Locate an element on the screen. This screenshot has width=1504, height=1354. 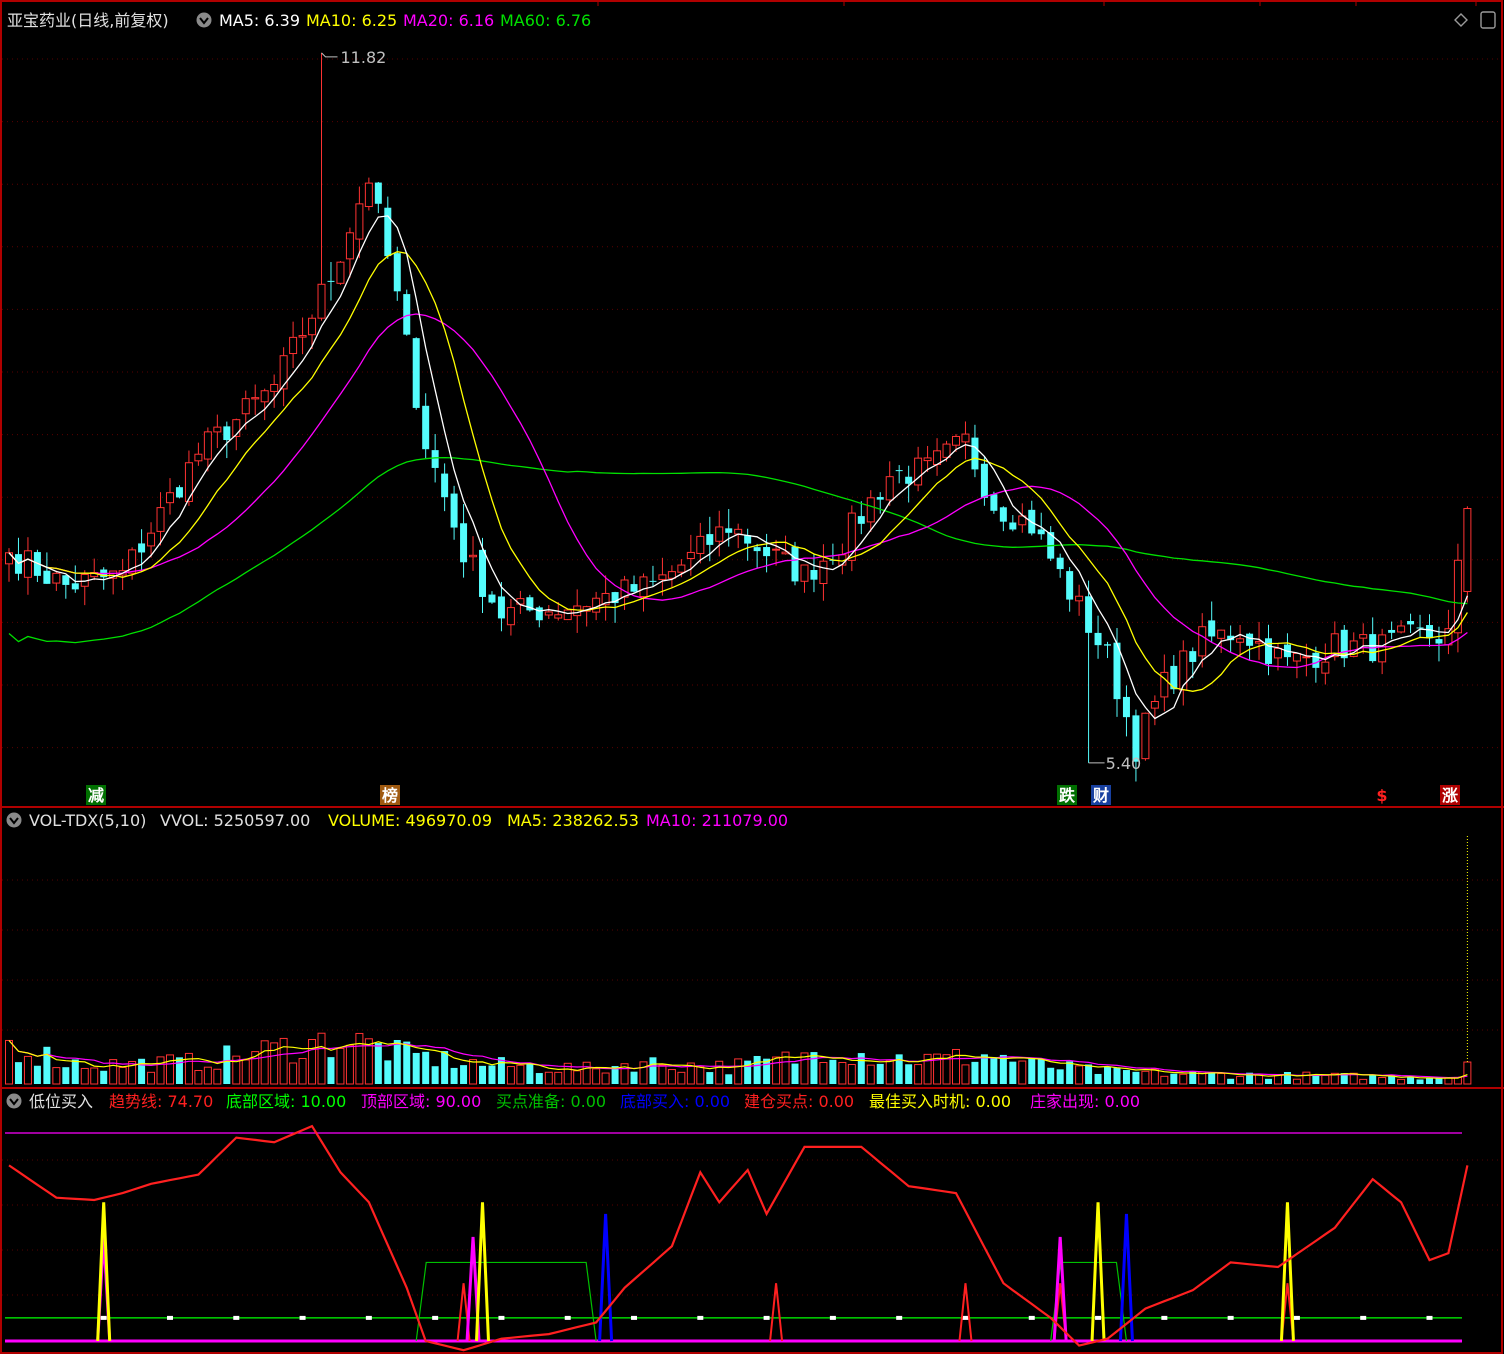
event-tag: 榜 is located at coordinates (390, 795).